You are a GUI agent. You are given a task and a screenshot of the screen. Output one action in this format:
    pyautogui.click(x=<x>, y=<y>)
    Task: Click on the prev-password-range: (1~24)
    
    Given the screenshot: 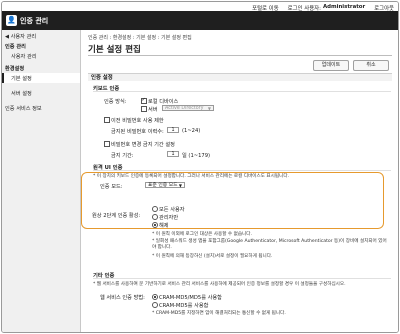 What is the action you would take?
    pyautogui.click(x=191, y=131)
    